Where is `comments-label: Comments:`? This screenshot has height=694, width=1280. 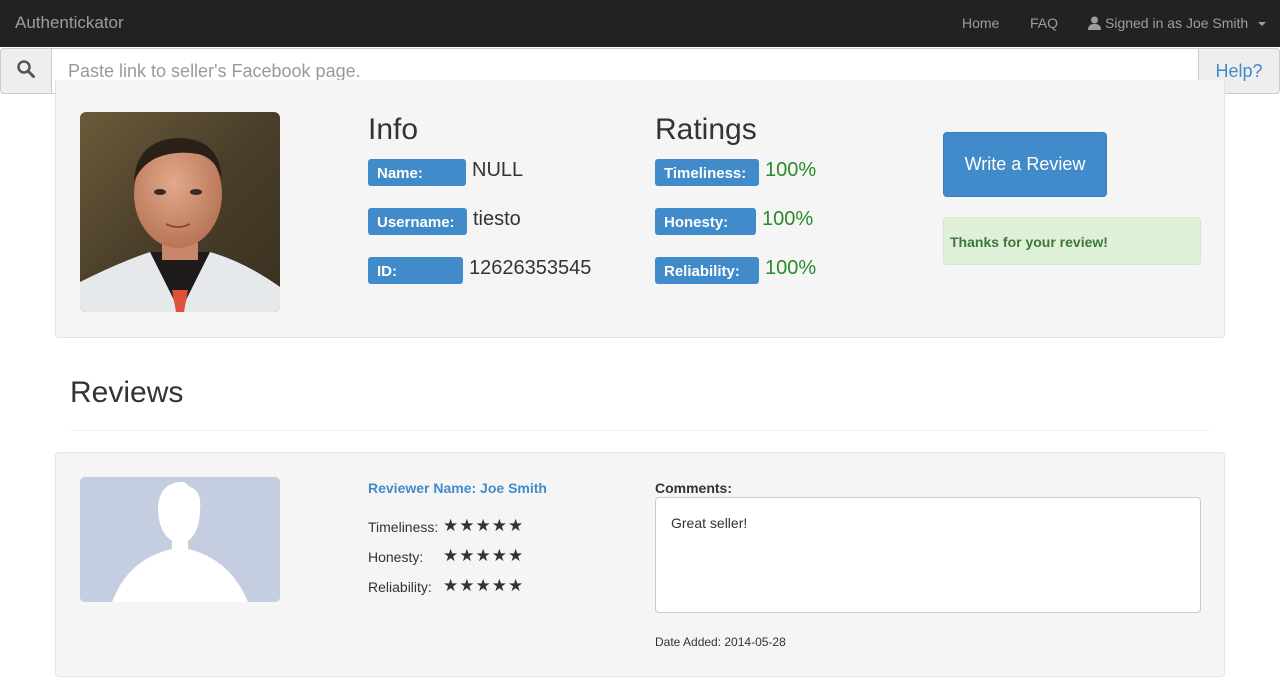 comments-label: Comments: is located at coordinates (694, 488).